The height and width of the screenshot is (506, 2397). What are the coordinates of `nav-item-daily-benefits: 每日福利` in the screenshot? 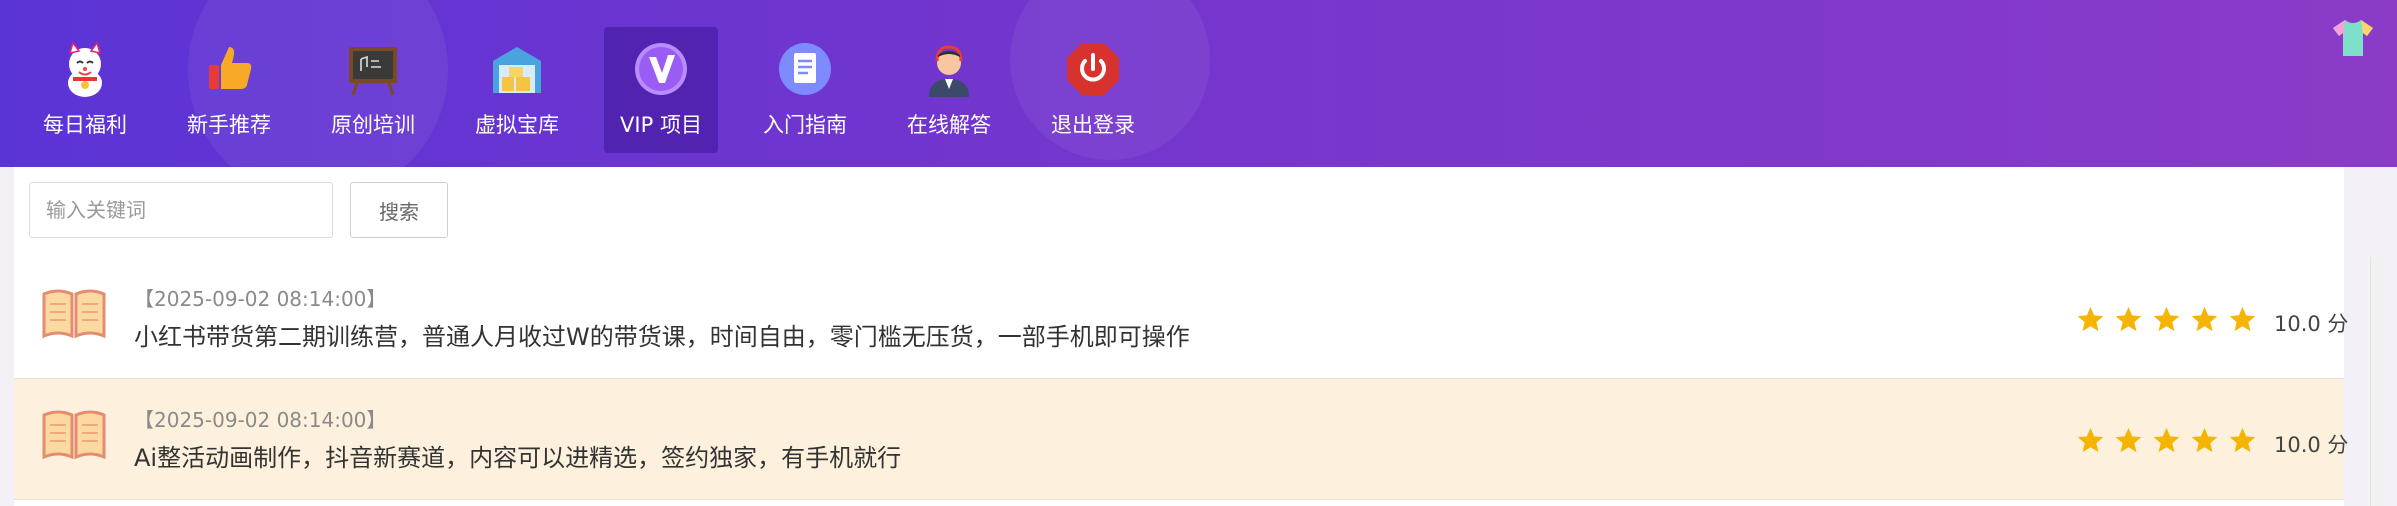 It's located at (85, 90).